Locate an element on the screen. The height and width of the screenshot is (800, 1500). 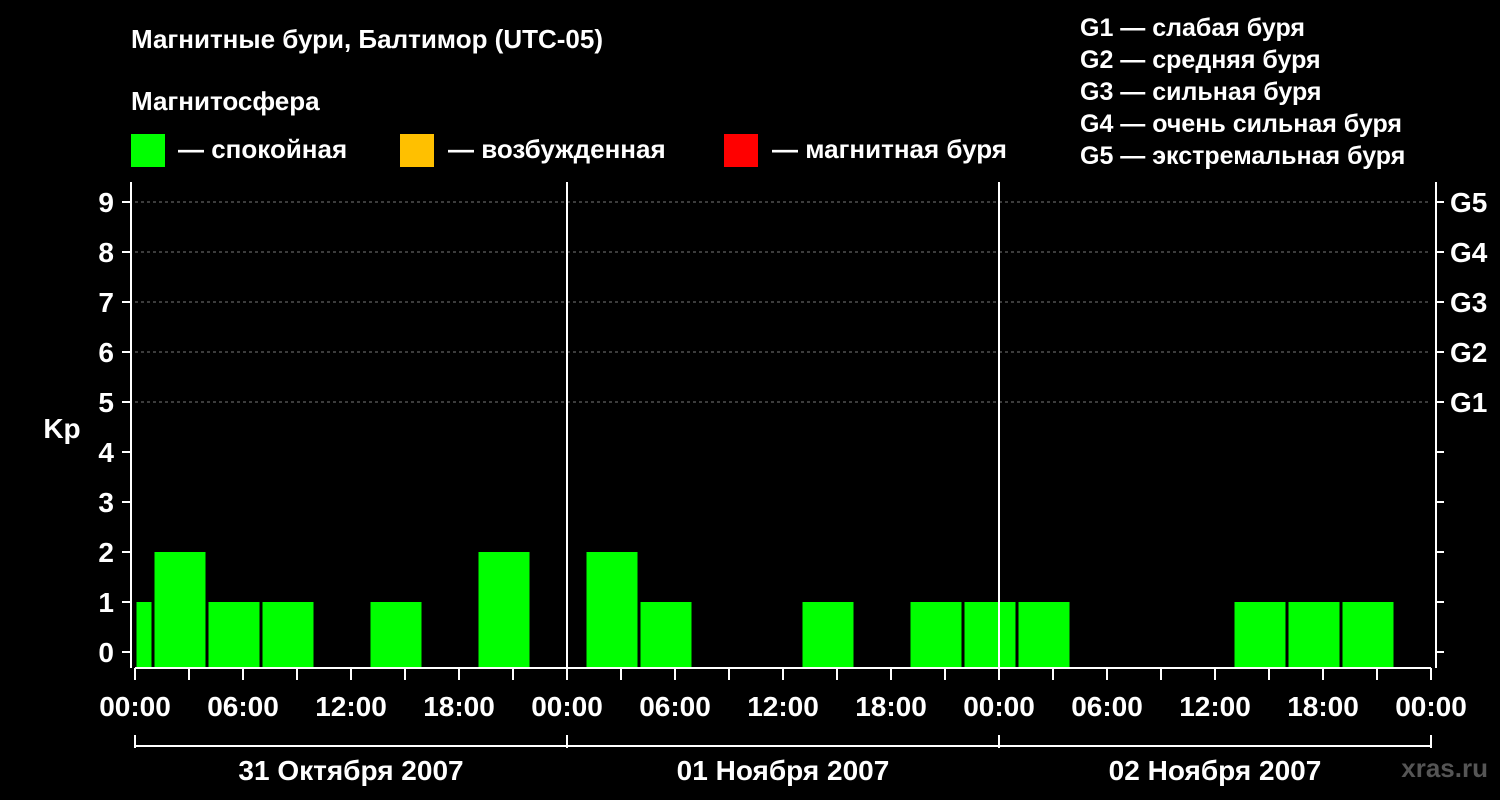
x-tick-label-3: 18:00 is located at coordinates (459, 706).